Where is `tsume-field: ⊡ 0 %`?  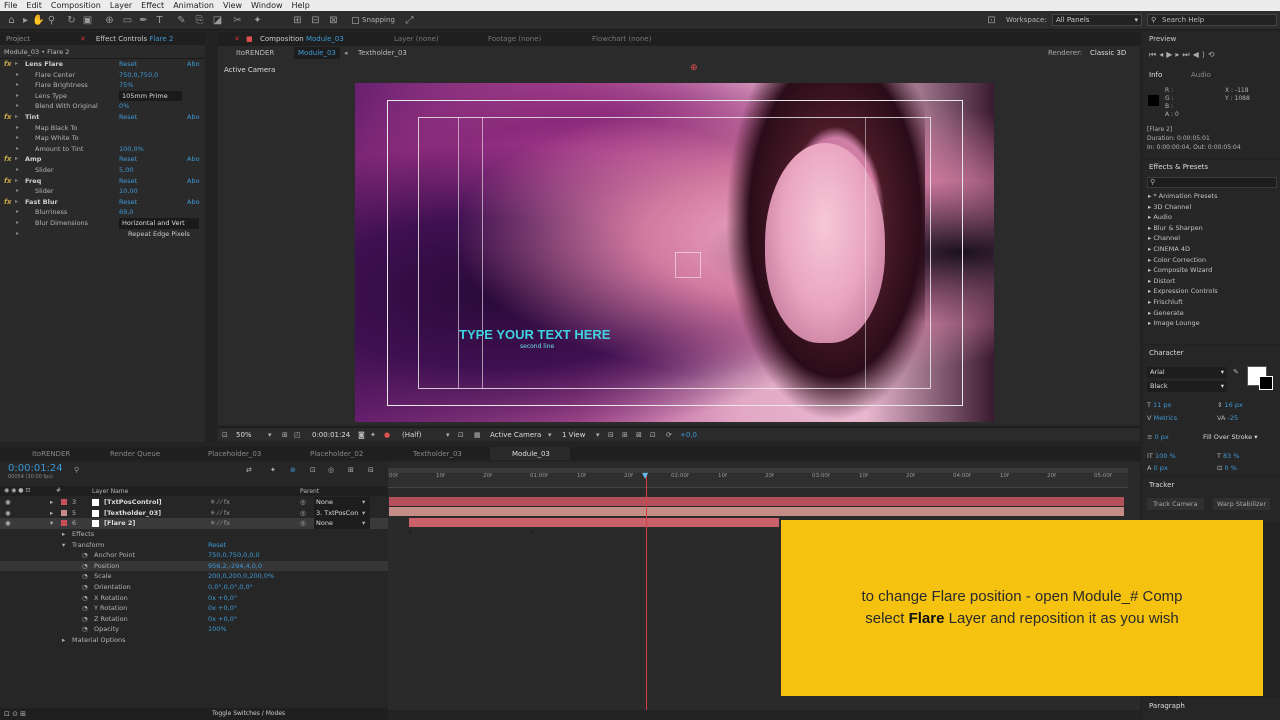 tsume-field: ⊡ 0 % is located at coordinates (1227, 468).